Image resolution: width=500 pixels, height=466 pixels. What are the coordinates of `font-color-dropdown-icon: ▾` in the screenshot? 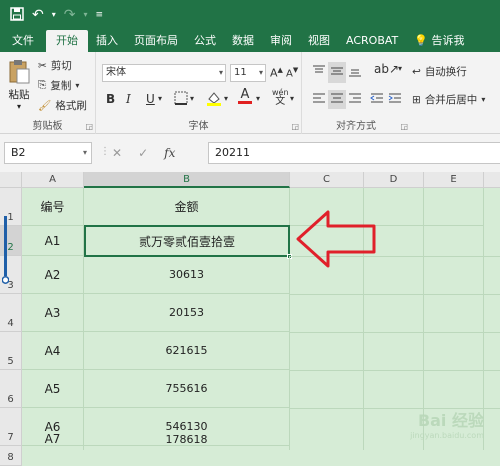 It's located at (258, 98).